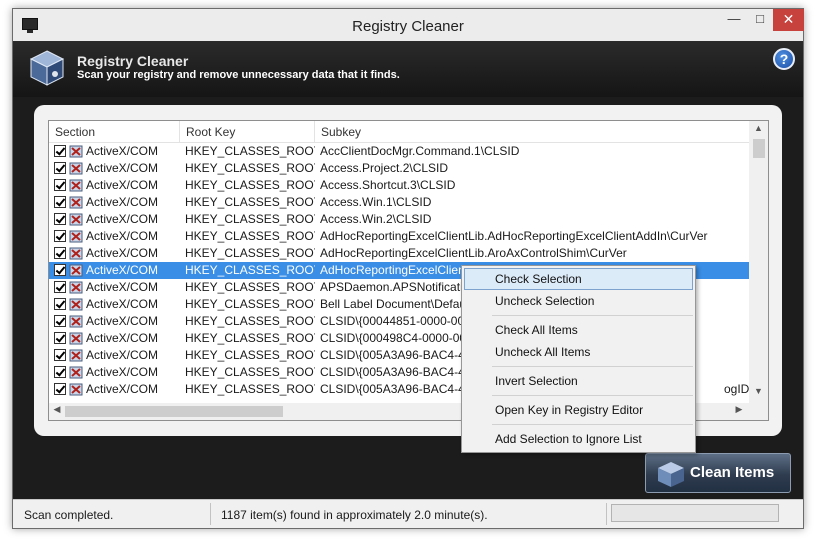 This screenshot has height=551, width=826. Describe the element at coordinates (758, 130) in the screenshot. I see `scroll-up-icon: ▲` at that location.